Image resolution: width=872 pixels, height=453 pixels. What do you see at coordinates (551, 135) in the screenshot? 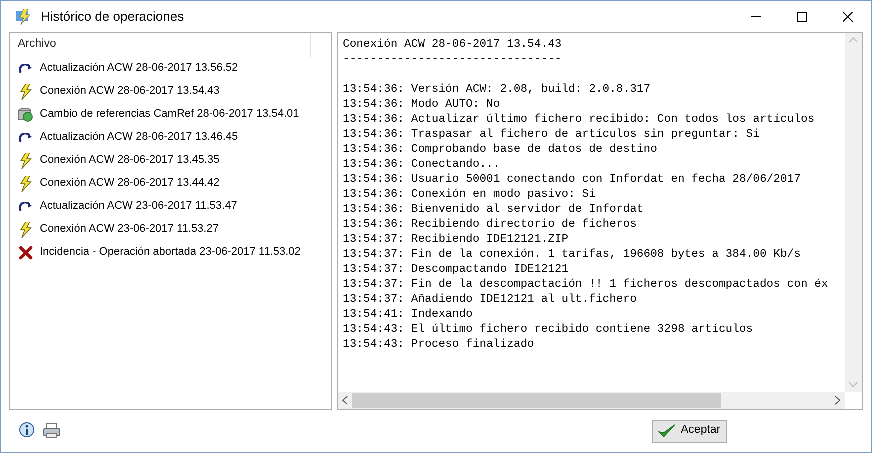
I see `log-line: 13:54:36: Traspasar al fichero de artículos sin preguntar: Si` at bounding box center [551, 135].